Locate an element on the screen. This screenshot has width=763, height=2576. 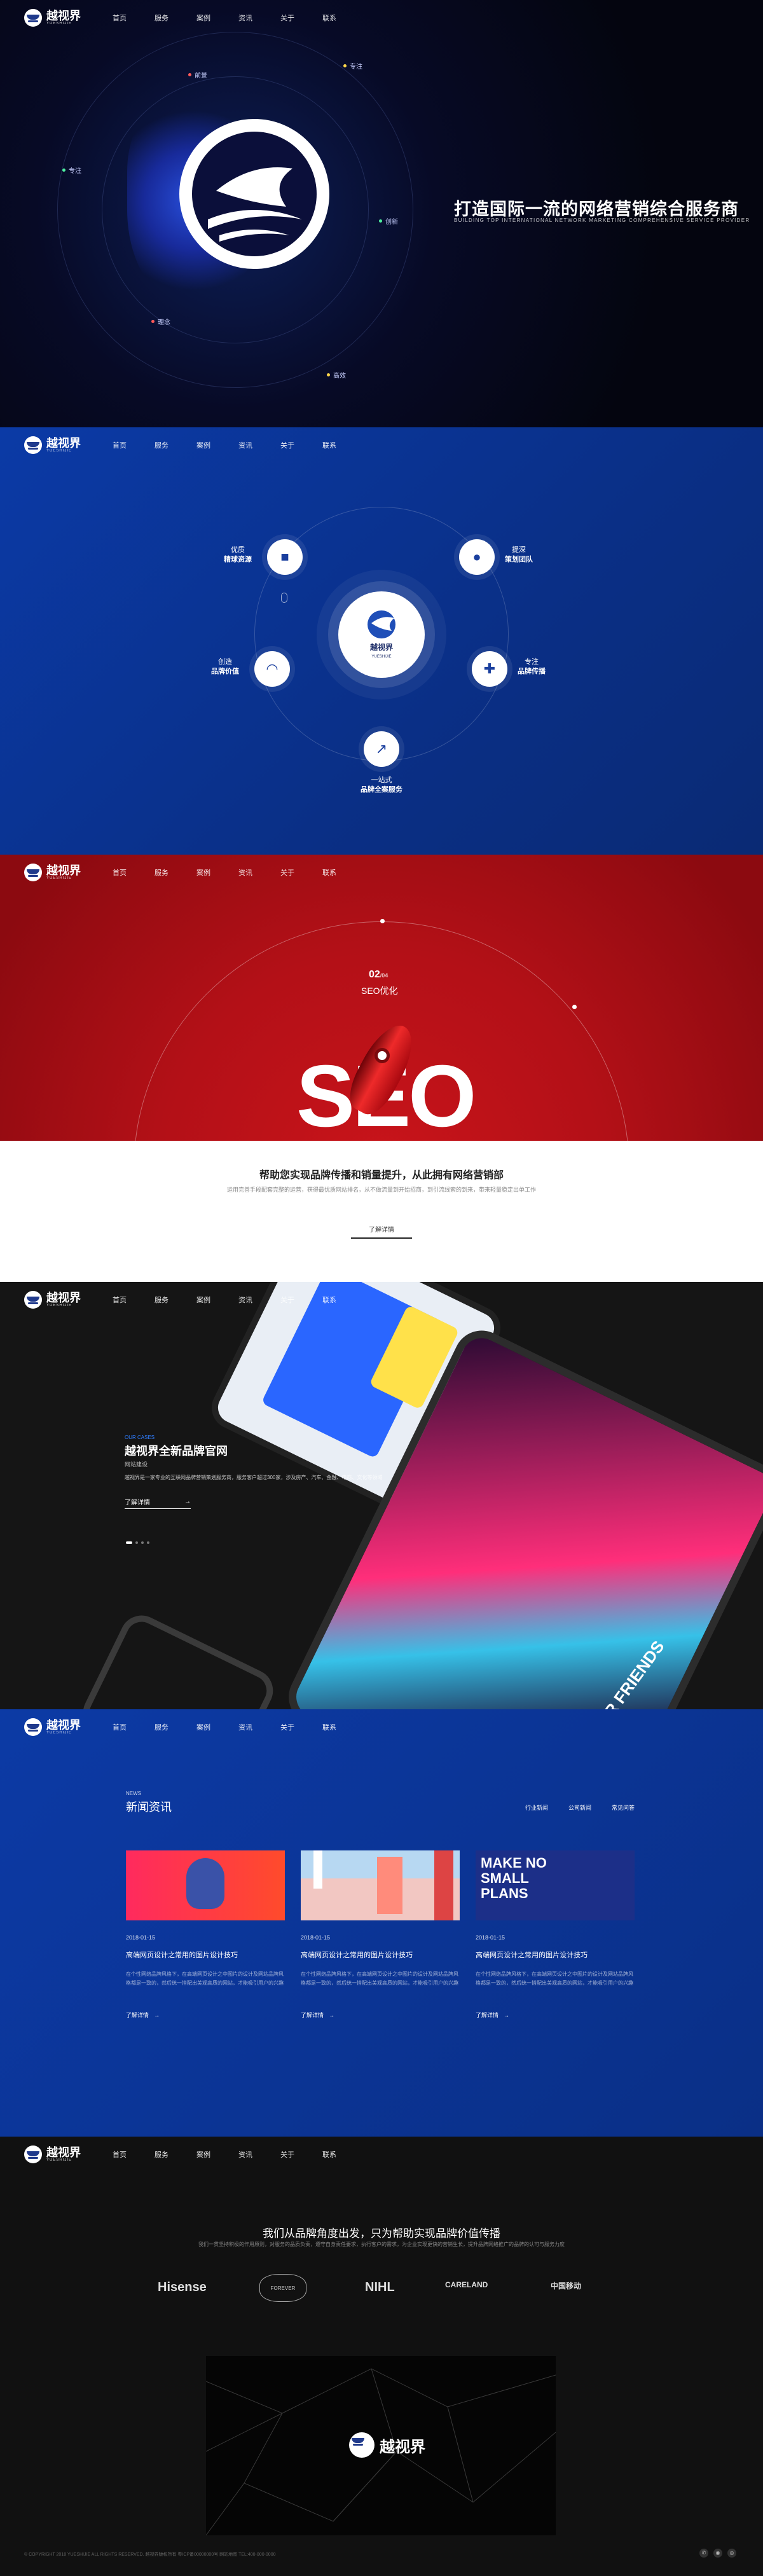
weibo-icon: ◎ is located at coordinates (731, 2553).